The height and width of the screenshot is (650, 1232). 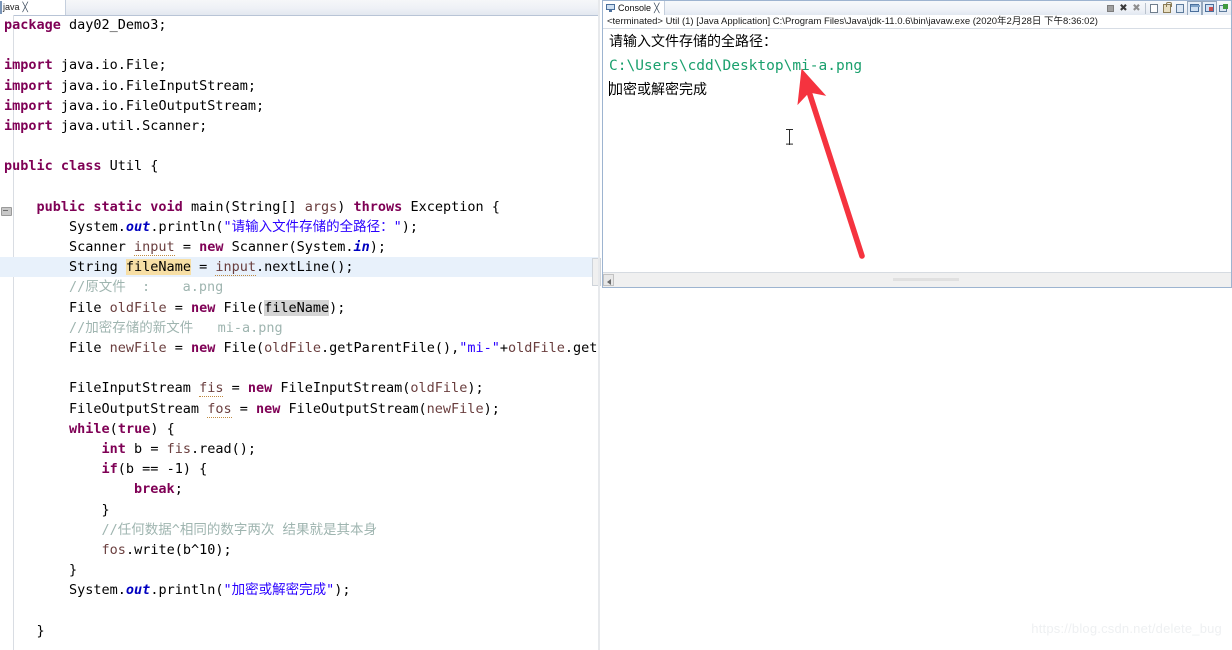 I want to click on console-toolbar: ✖ ✖, so click(x=1167, y=8).